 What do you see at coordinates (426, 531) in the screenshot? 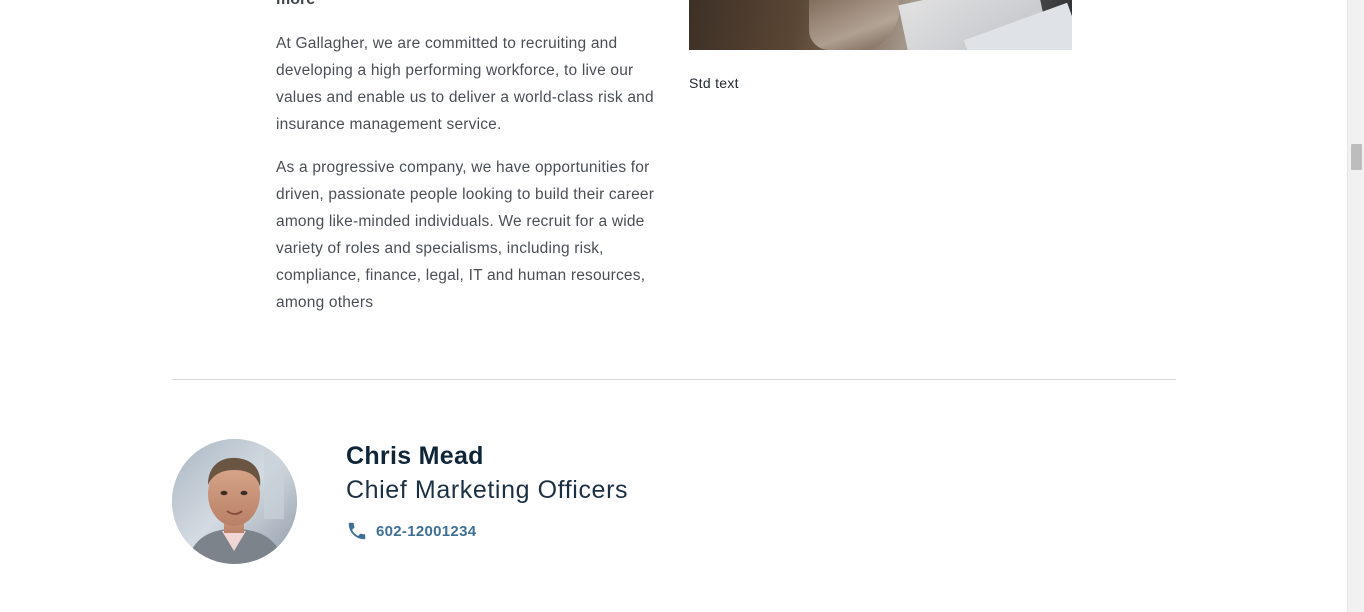
I see `phone-number-link: 602-12001234` at bounding box center [426, 531].